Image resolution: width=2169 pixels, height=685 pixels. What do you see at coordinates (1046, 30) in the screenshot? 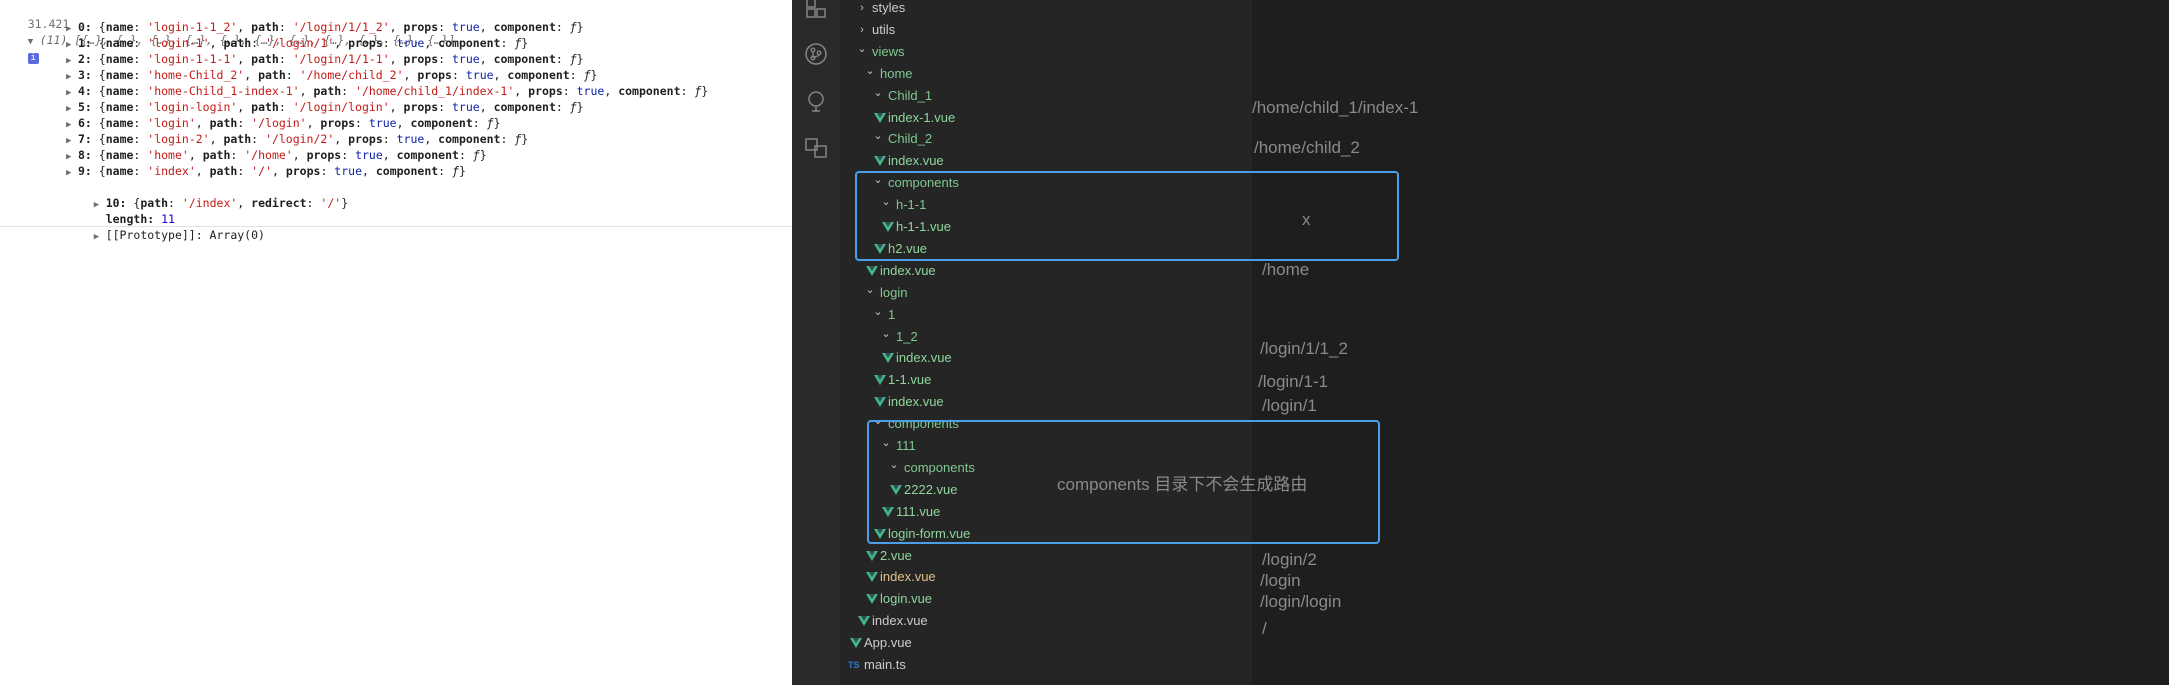
I see `tree-folder: › utils` at bounding box center [1046, 30].